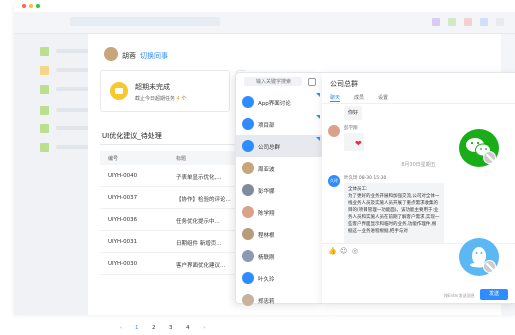  I want to click on maximize-window-button, so click(38, 6).